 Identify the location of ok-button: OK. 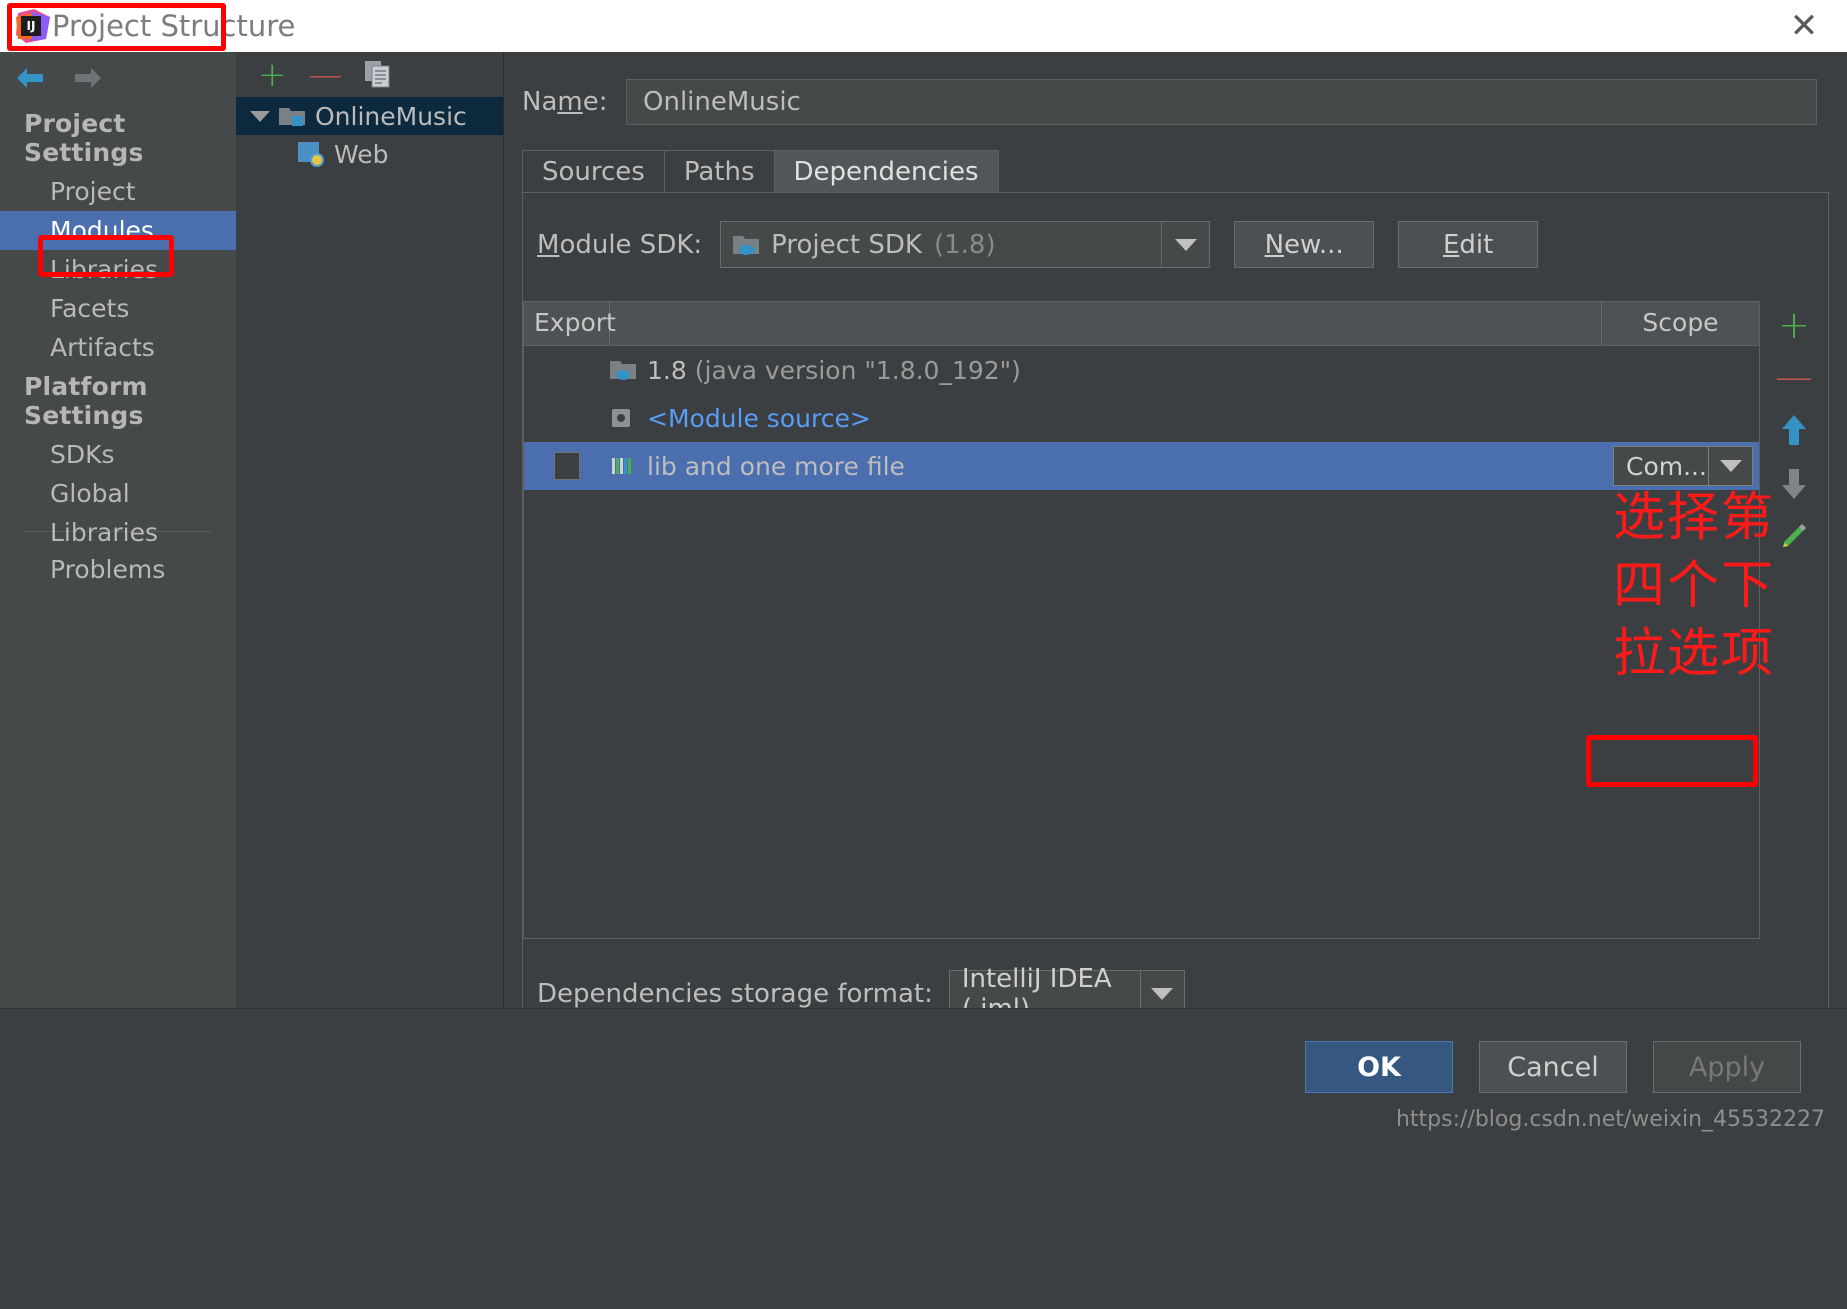
(1379, 1067).